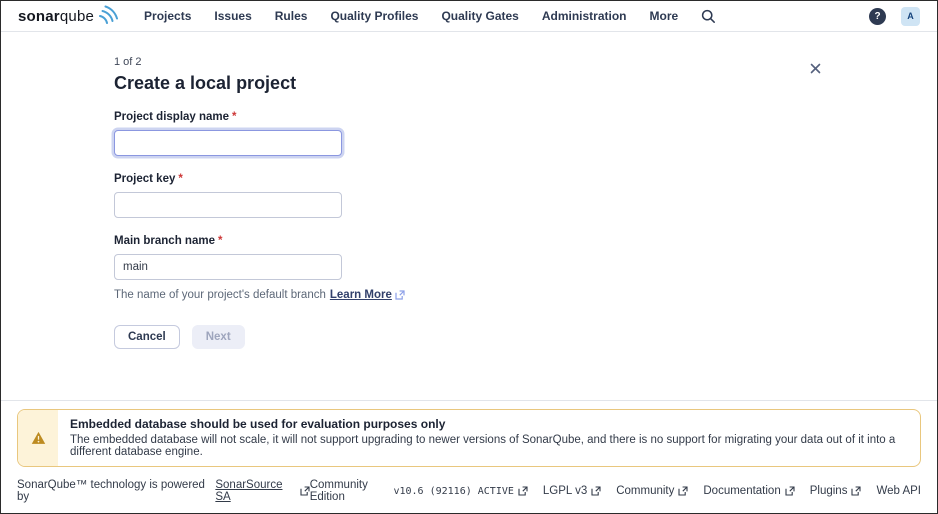 This screenshot has height=514, width=938. What do you see at coordinates (291, 16) in the screenshot?
I see `nav-item-rules: Rules` at bounding box center [291, 16].